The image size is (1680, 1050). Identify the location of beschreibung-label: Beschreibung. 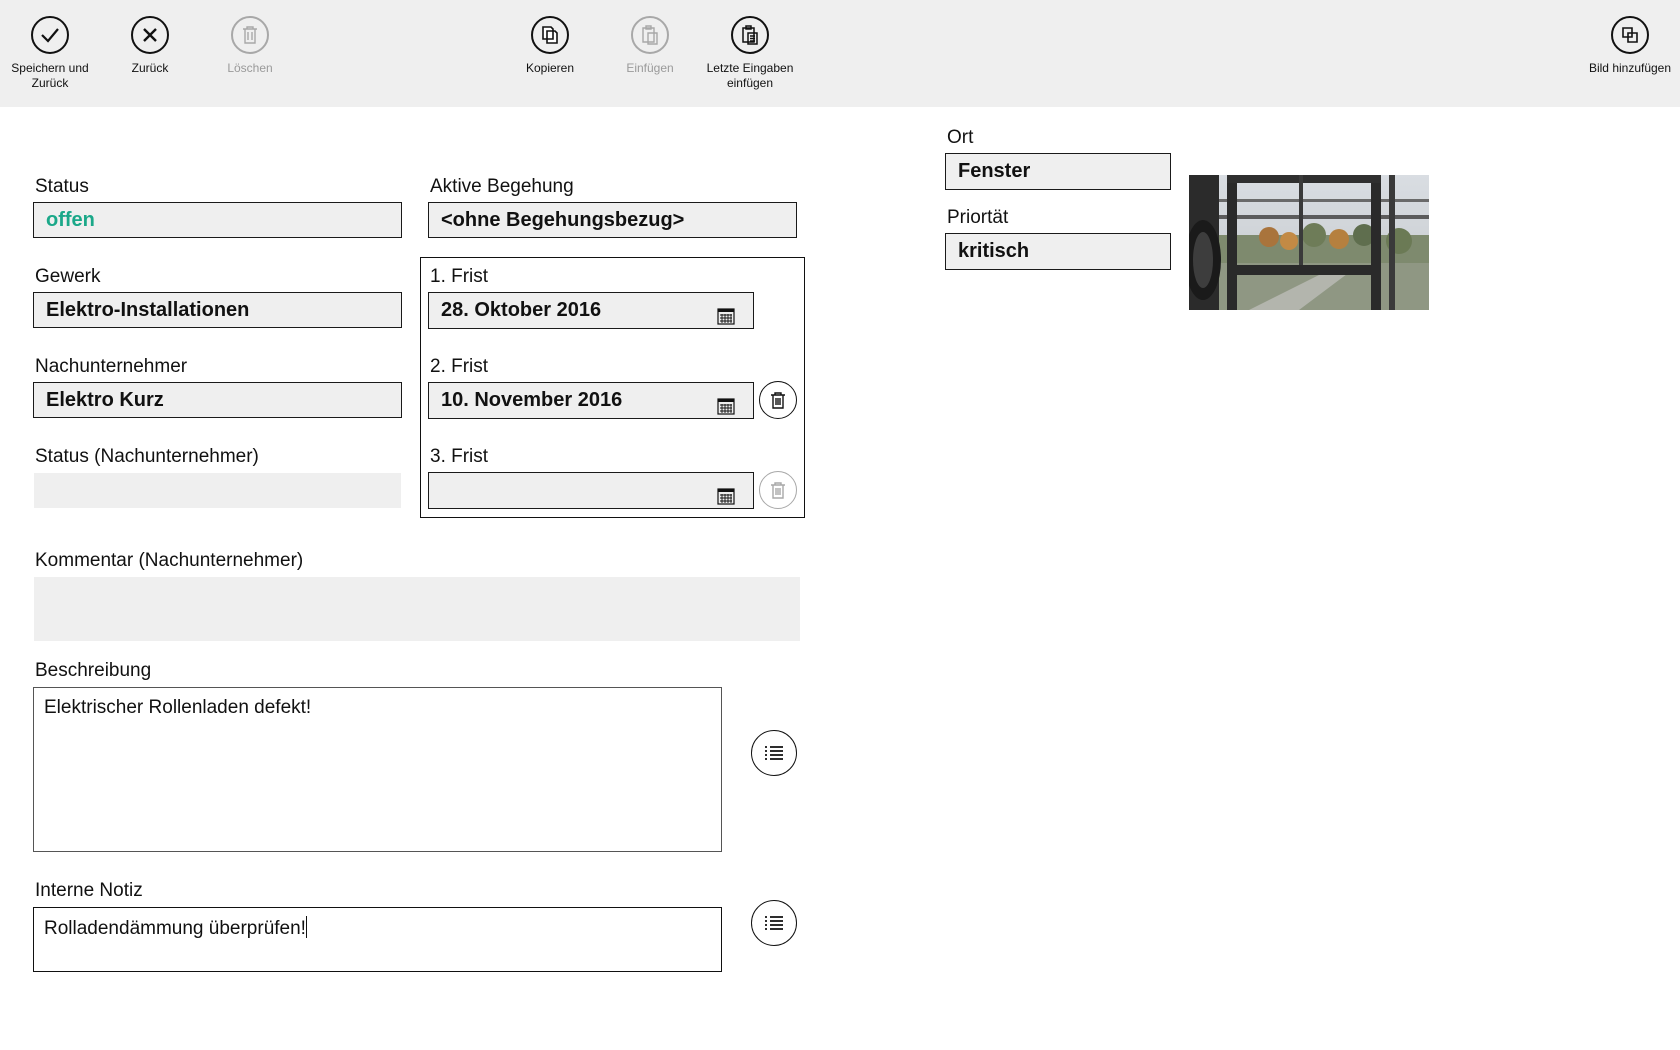
(93, 670).